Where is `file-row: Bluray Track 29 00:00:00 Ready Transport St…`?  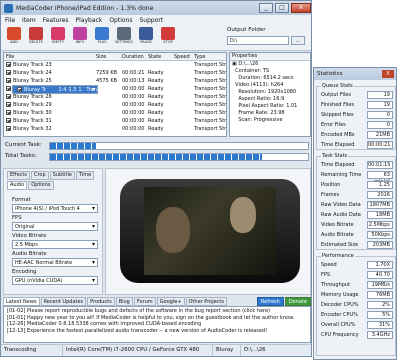
file-row: Bluray Track 29 00:00:00 Ready Transport St… is located at coordinates (115, 105).